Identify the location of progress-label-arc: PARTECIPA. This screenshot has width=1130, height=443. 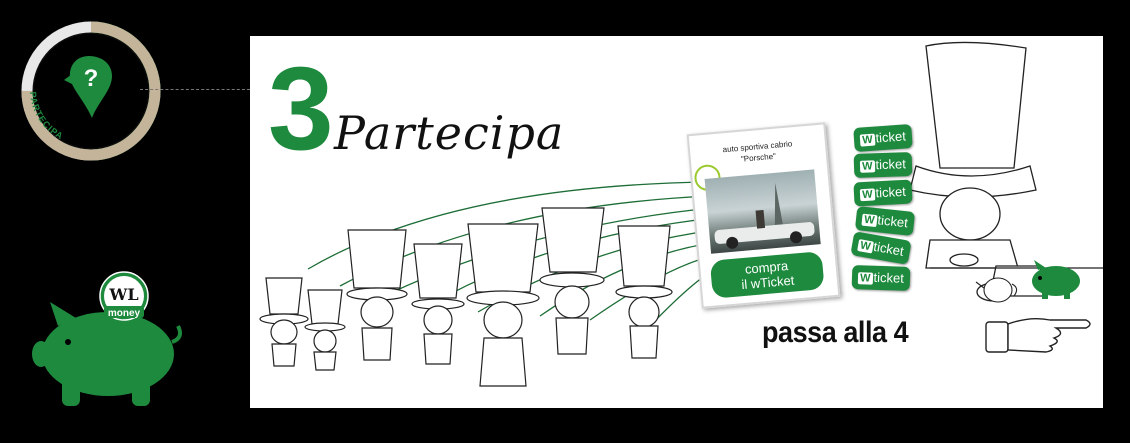
(46, 116).